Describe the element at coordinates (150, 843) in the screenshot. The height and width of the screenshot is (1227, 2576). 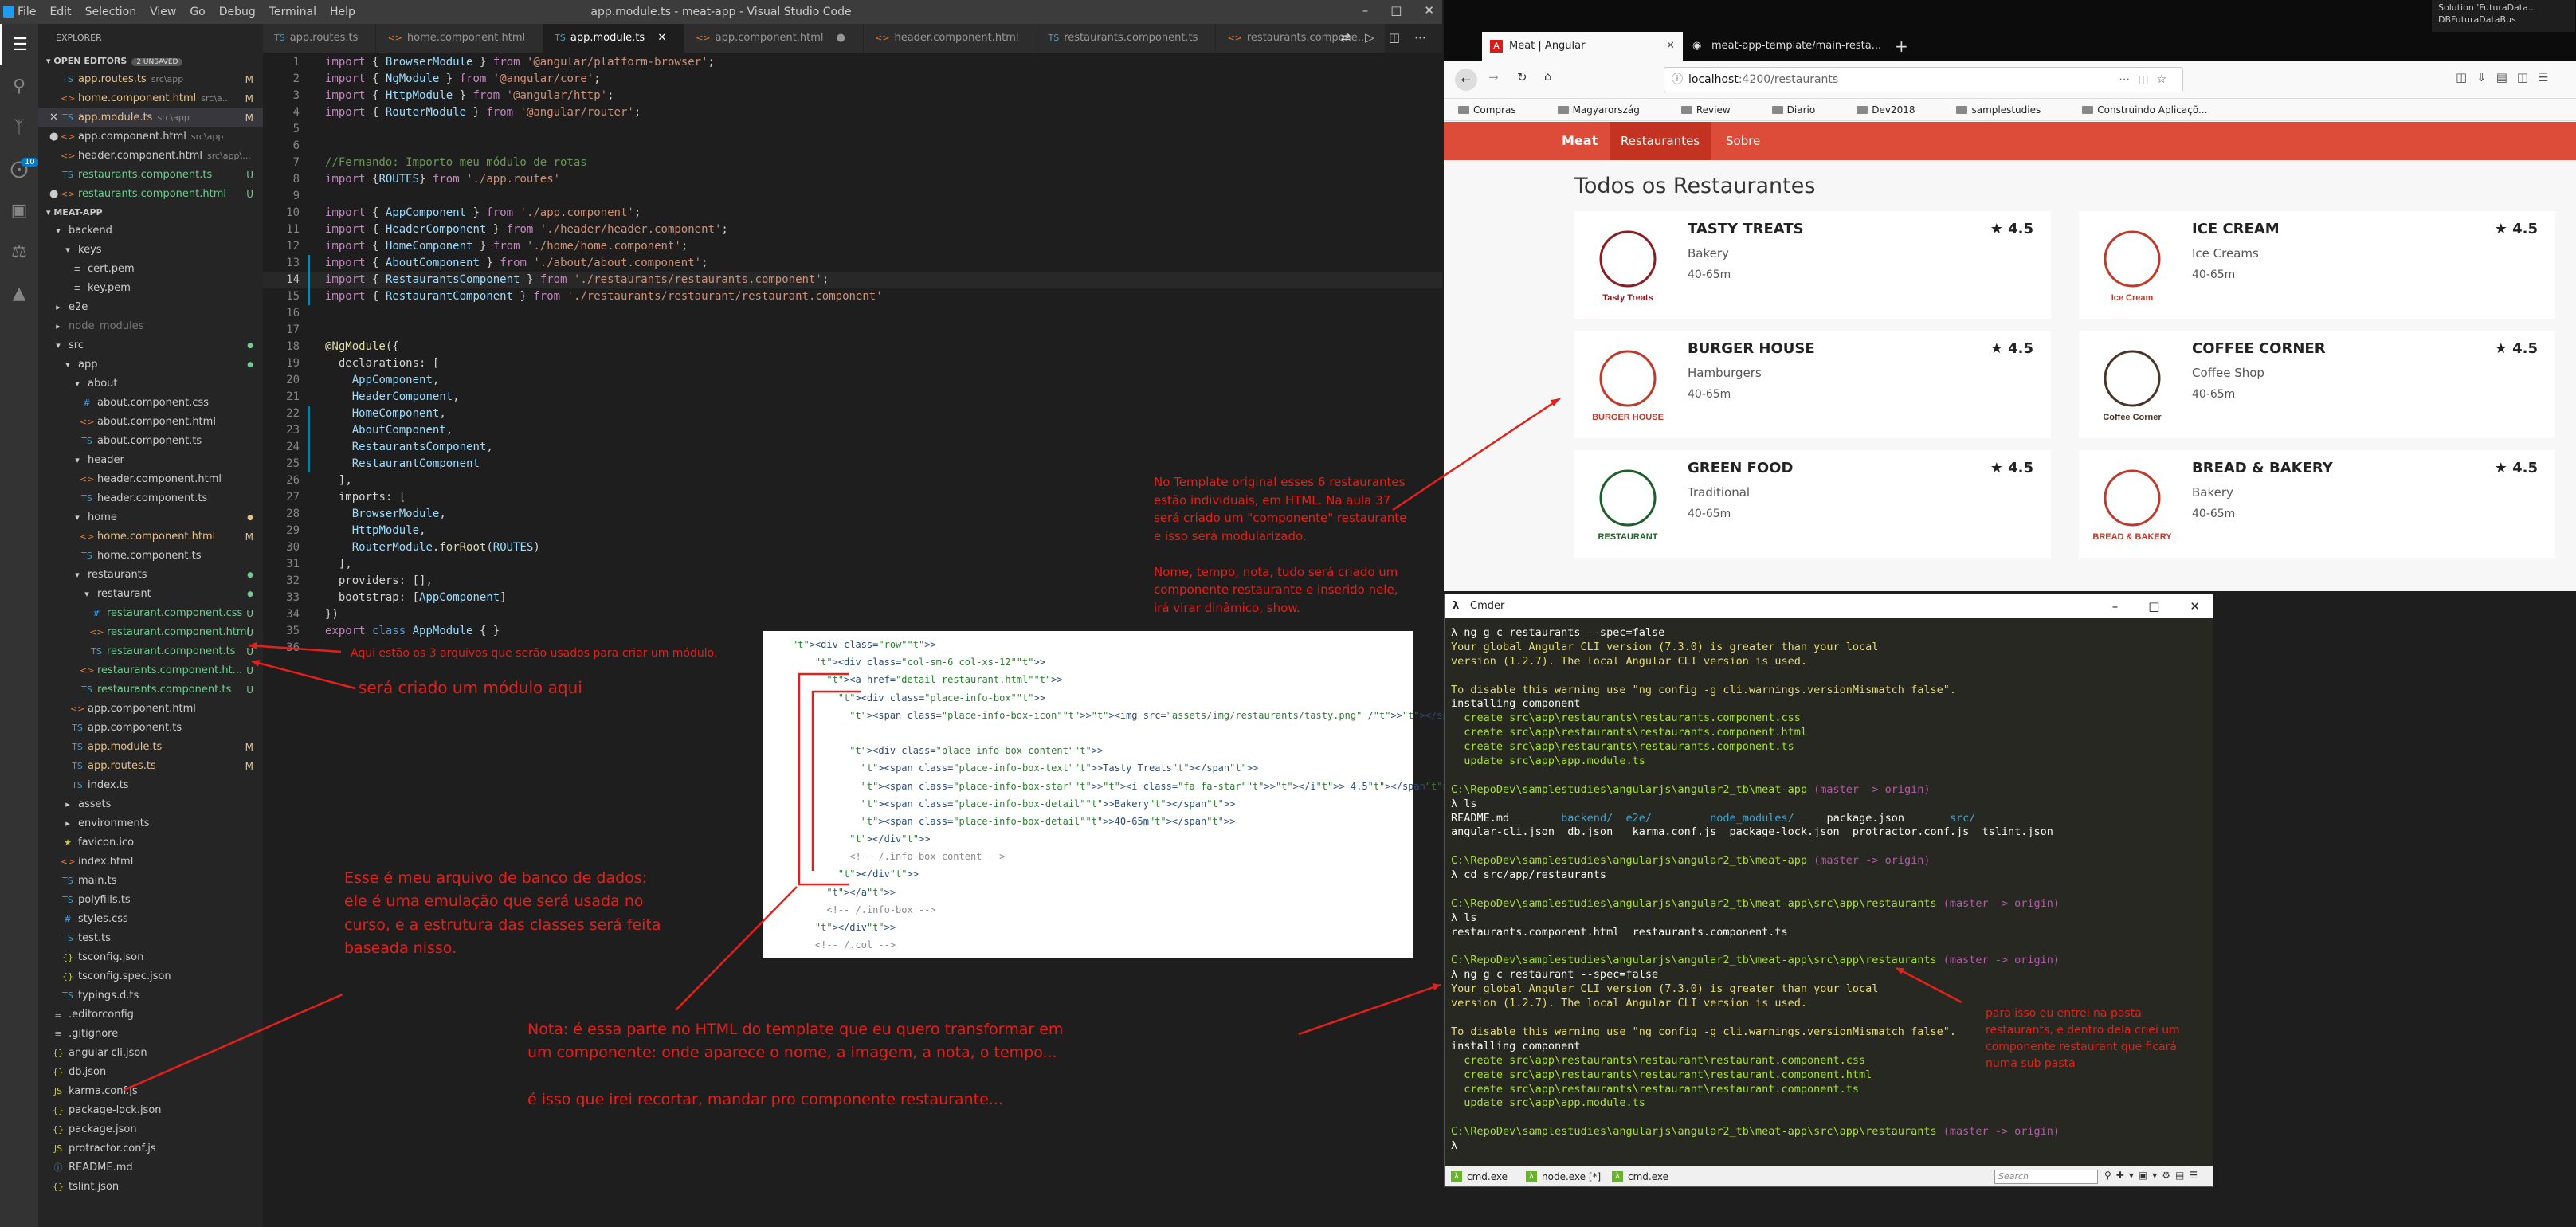
I see `tree-file: ★ favicon.ico` at that location.